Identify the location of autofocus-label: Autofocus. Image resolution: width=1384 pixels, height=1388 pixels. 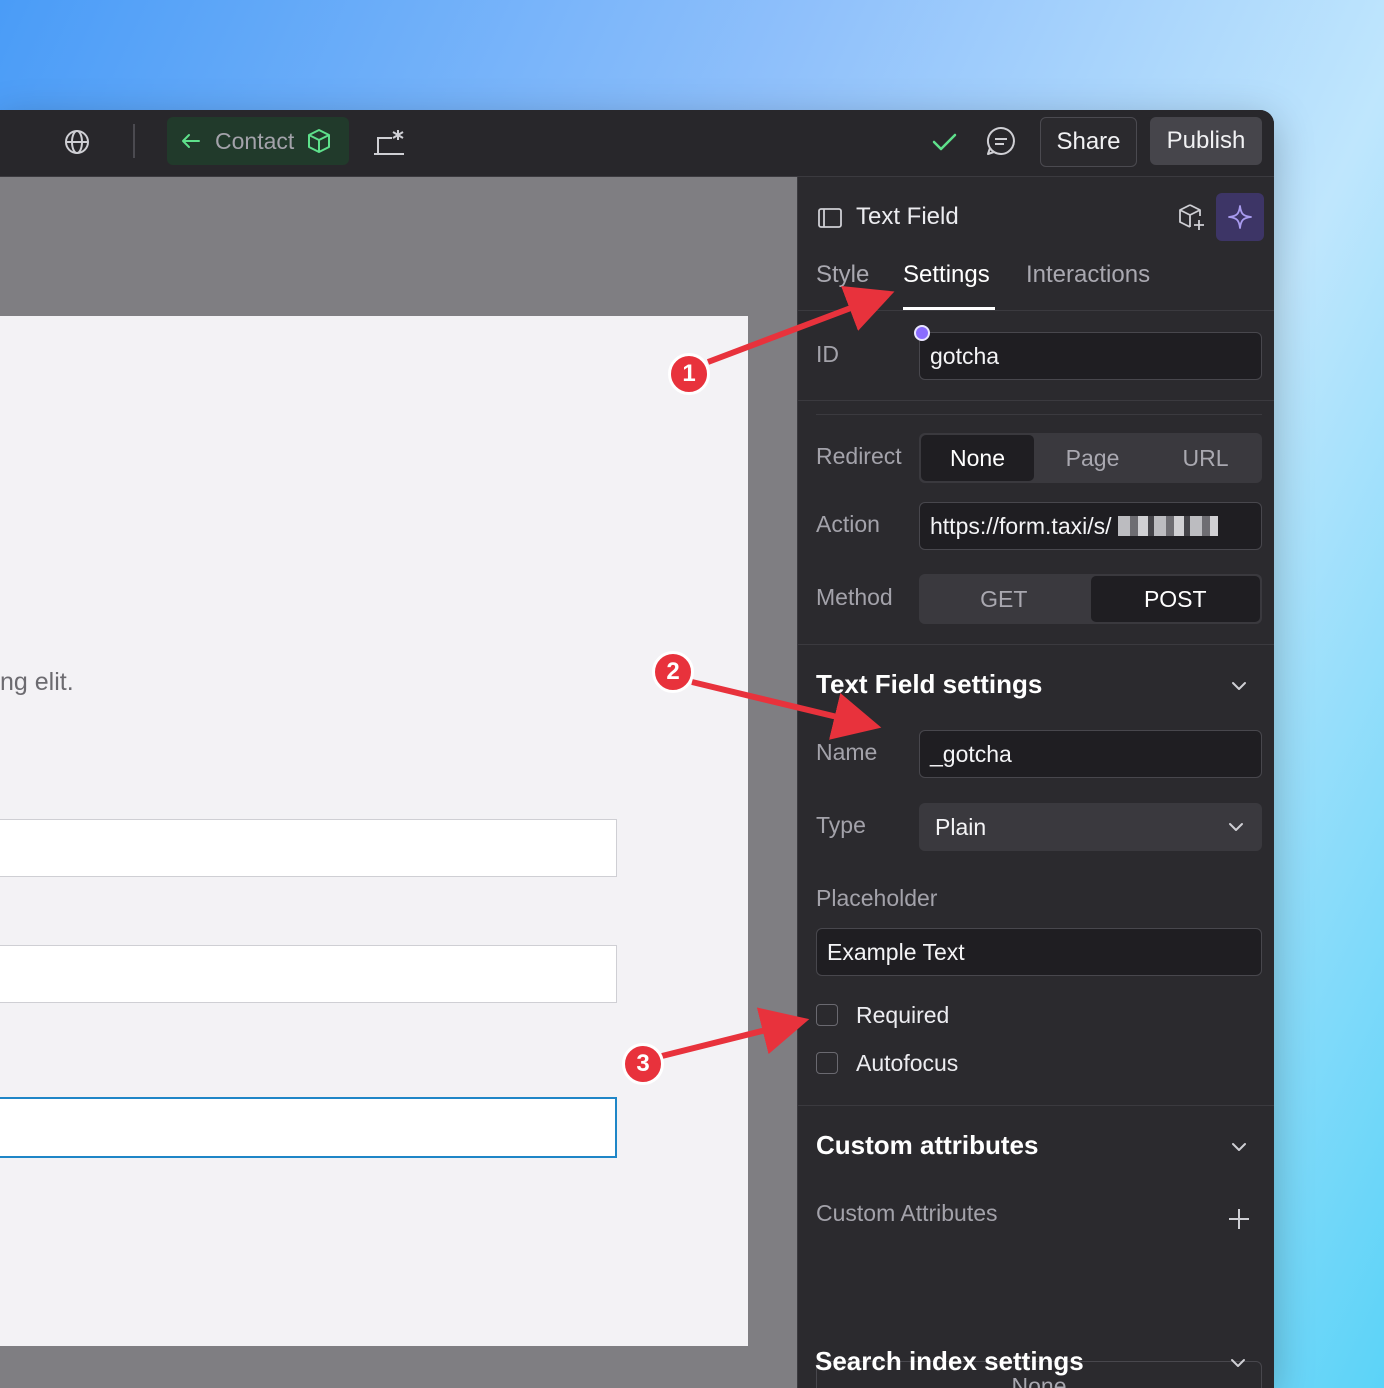
(907, 1063).